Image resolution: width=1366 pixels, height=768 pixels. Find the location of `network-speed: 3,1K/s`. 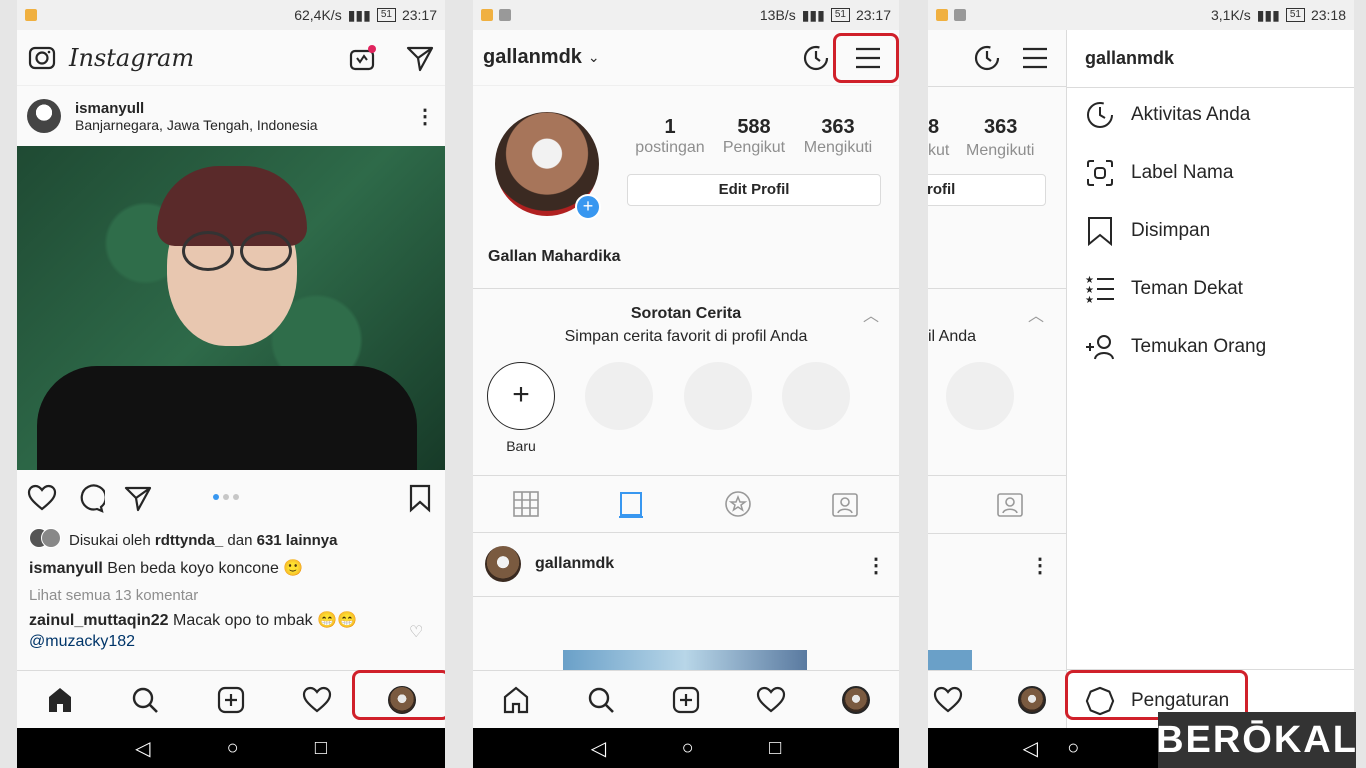

network-speed: 3,1K/s is located at coordinates (1231, 15).